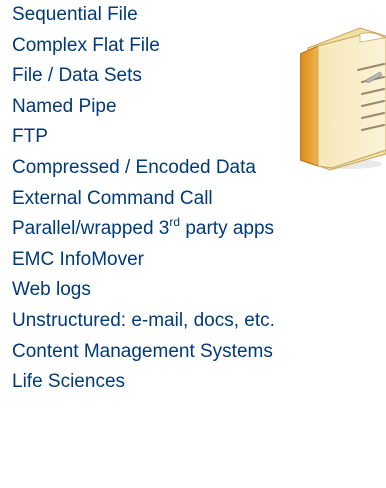  Describe the element at coordinates (143, 227) in the screenshot. I see `list-item: Parallel/wrapped 3rd party apps` at that location.